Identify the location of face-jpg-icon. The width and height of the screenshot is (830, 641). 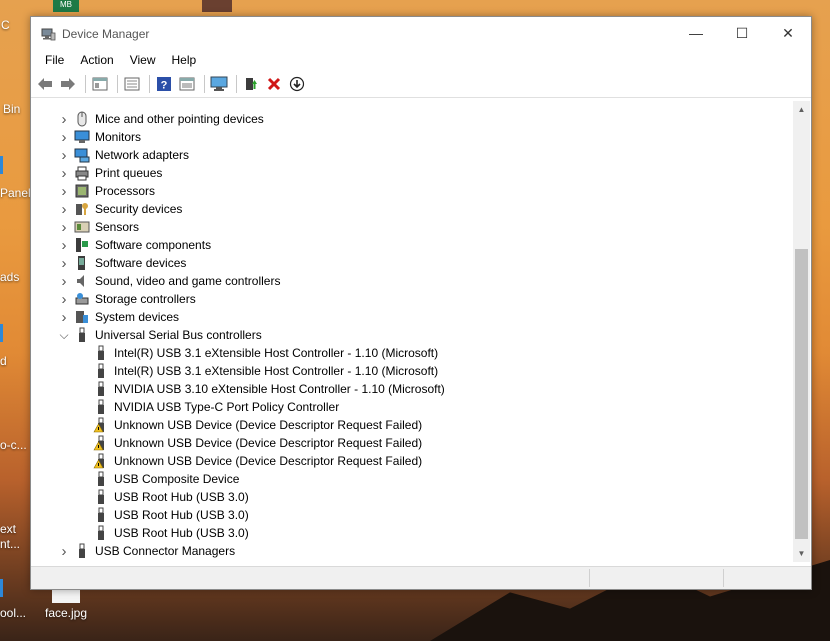
(66, 596).